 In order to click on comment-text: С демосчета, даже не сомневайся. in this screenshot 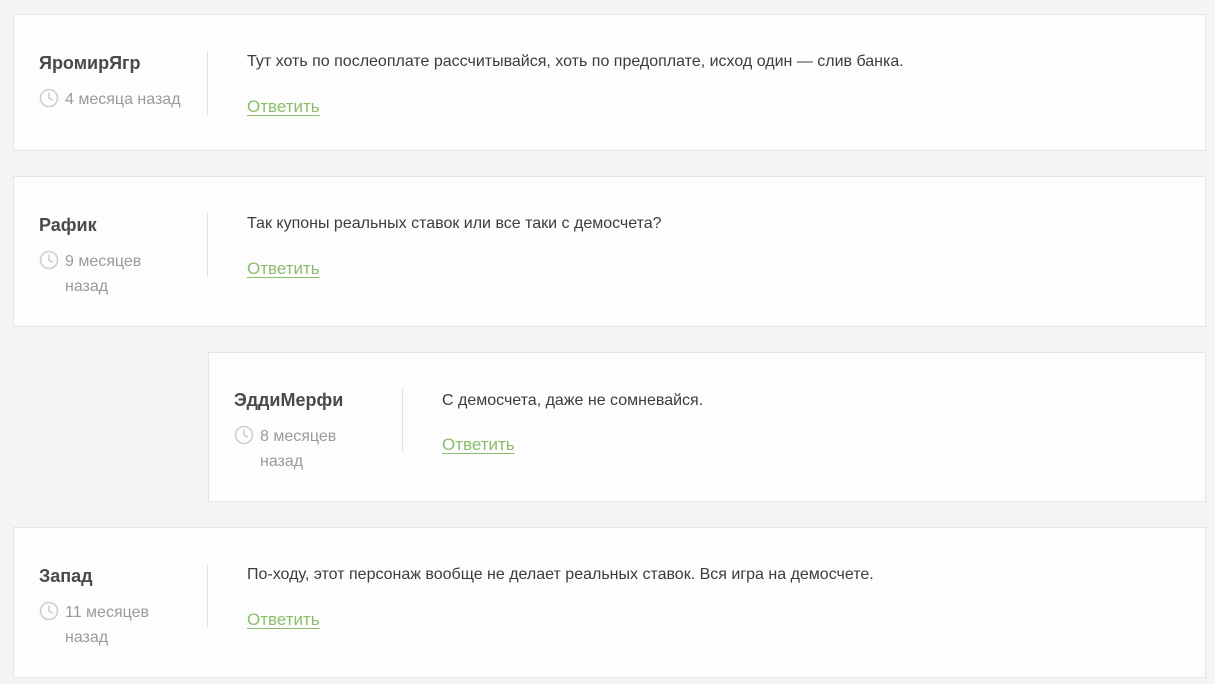, I will do `click(573, 400)`.